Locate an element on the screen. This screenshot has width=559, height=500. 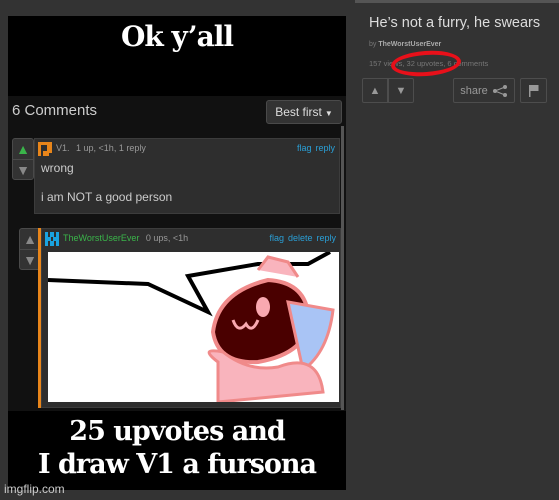
caret-down-icon: ▼ is located at coordinates (328, 113).